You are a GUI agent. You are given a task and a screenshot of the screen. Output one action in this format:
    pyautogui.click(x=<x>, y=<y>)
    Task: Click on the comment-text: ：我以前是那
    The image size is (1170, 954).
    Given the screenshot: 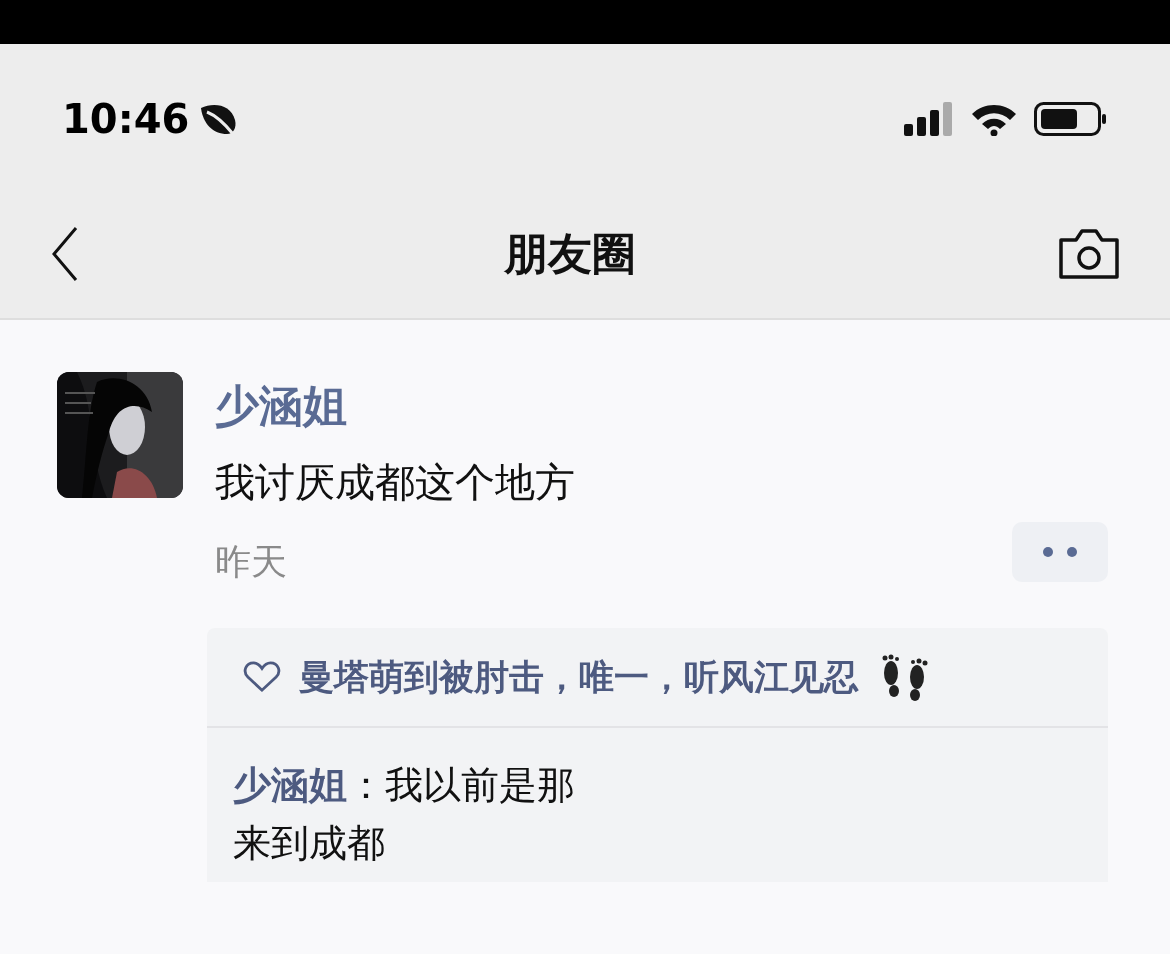 What is the action you would take?
    pyautogui.click(x=461, y=785)
    